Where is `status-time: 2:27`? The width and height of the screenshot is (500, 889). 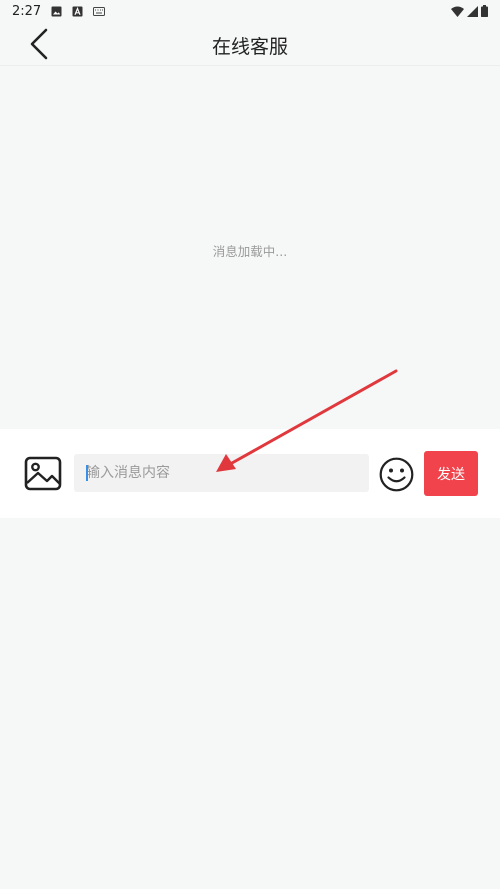
status-time: 2:27 is located at coordinates (27, 11).